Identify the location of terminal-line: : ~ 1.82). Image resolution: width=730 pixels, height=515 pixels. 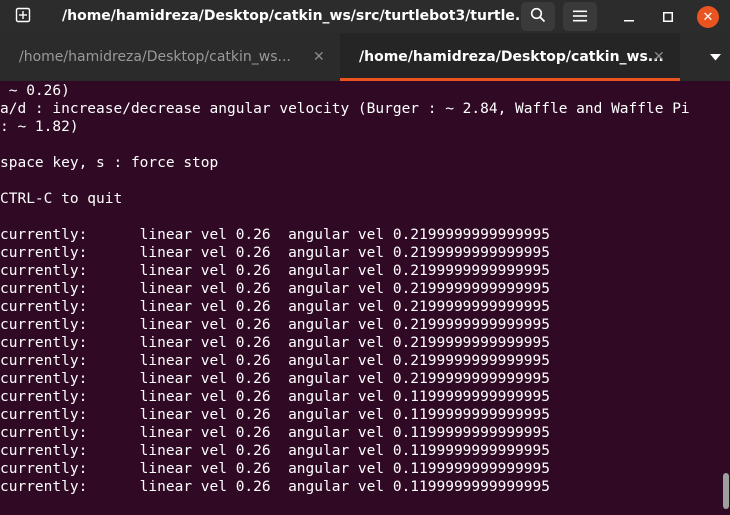
(39, 127).